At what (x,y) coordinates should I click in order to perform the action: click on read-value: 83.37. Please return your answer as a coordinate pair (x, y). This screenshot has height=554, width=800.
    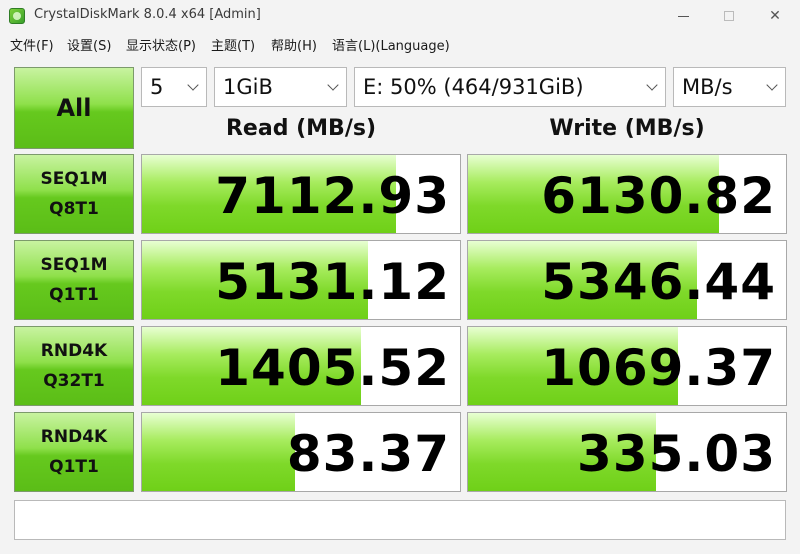
    Looking at the image, I should click on (368, 454).